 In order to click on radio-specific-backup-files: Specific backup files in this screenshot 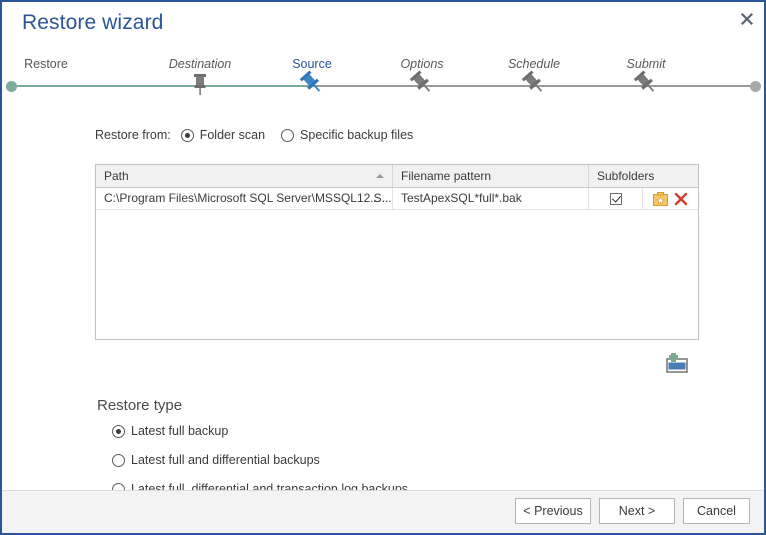, I will do `click(347, 135)`.